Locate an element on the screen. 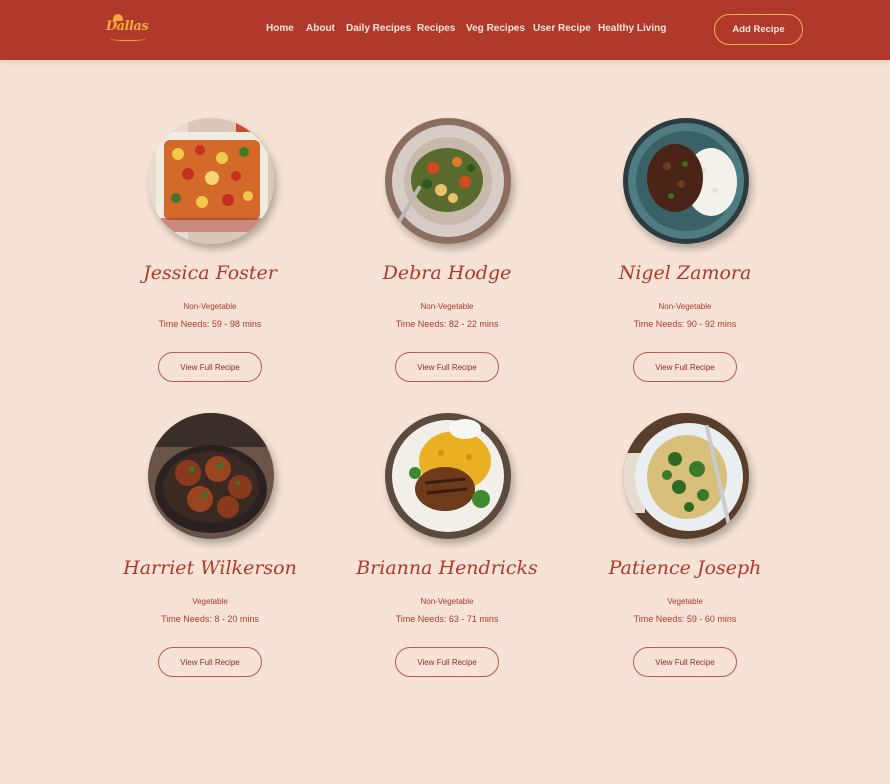 Image resolution: width=890 pixels, height=784 pixels. logo-text: Dallas is located at coordinates (127, 26).